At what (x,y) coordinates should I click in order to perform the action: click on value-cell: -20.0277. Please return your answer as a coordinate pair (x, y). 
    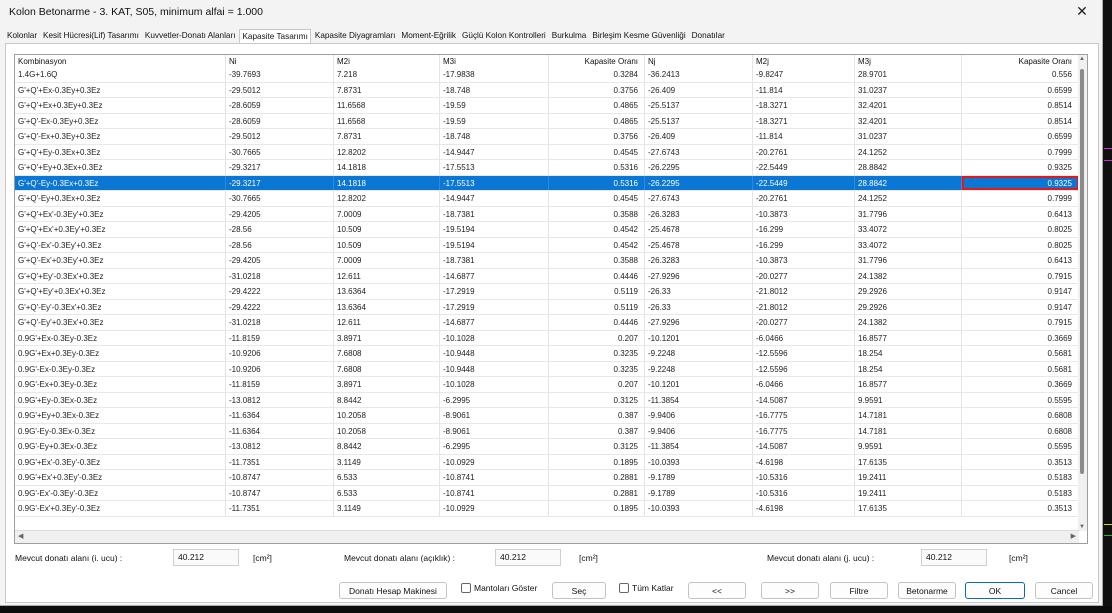
    Looking at the image, I should click on (804, 322).